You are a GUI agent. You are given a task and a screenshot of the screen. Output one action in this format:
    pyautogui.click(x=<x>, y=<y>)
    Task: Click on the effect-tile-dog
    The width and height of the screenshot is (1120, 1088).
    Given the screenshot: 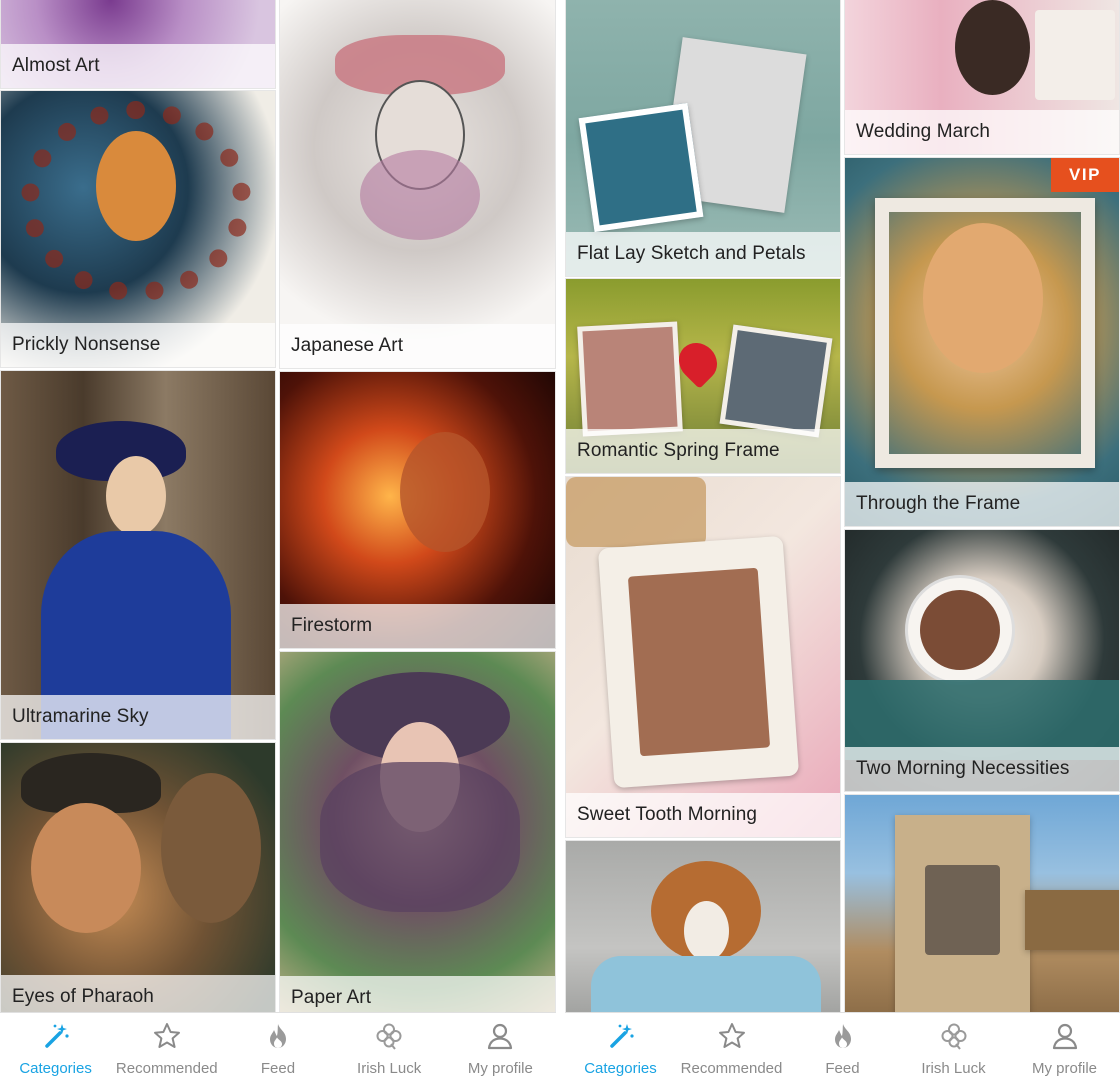 What is the action you would take?
    pyautogui.click(x=703, y=926)
    